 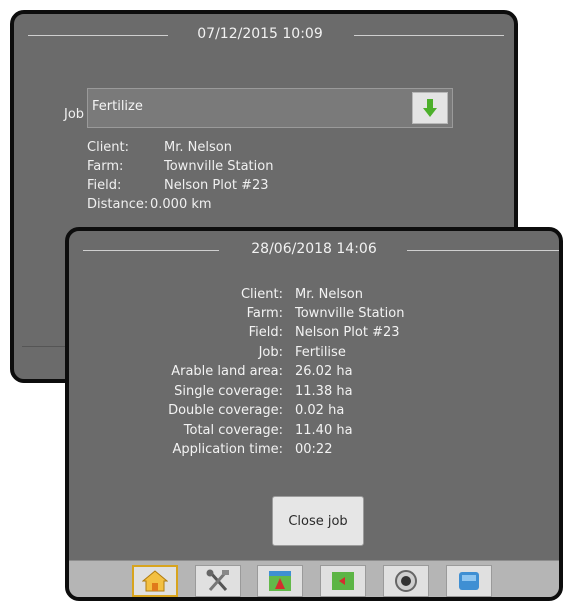 I want to click on summary-row-single-coverage: Single coverage: 11.38 ha, so click(x=314, y=394).